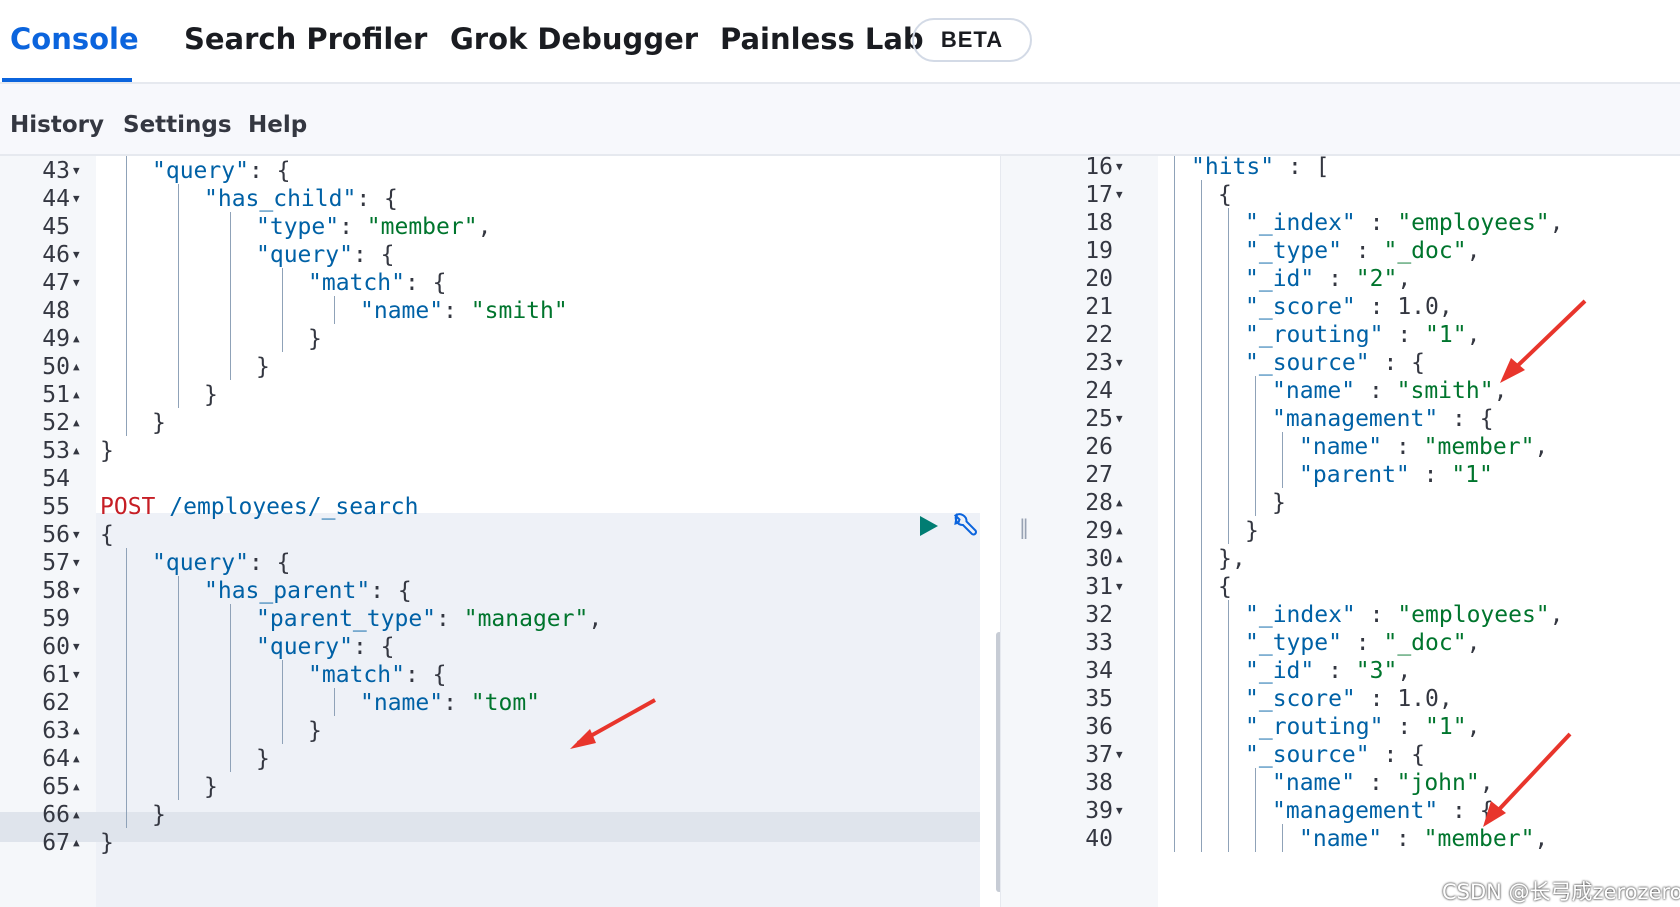  I want to click on code-line: 63 ▲}, so click(500, 731).